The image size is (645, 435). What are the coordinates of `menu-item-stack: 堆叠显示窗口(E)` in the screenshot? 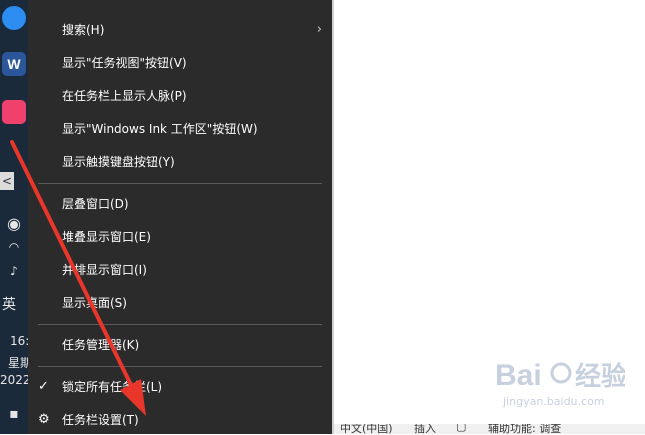 It's located at (180, 237).